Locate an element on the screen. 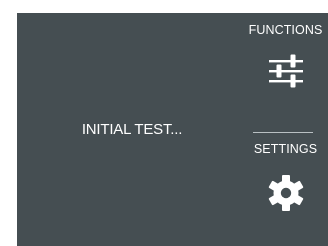  settings-button: SETTINGS is located at coordinates (285, 192).